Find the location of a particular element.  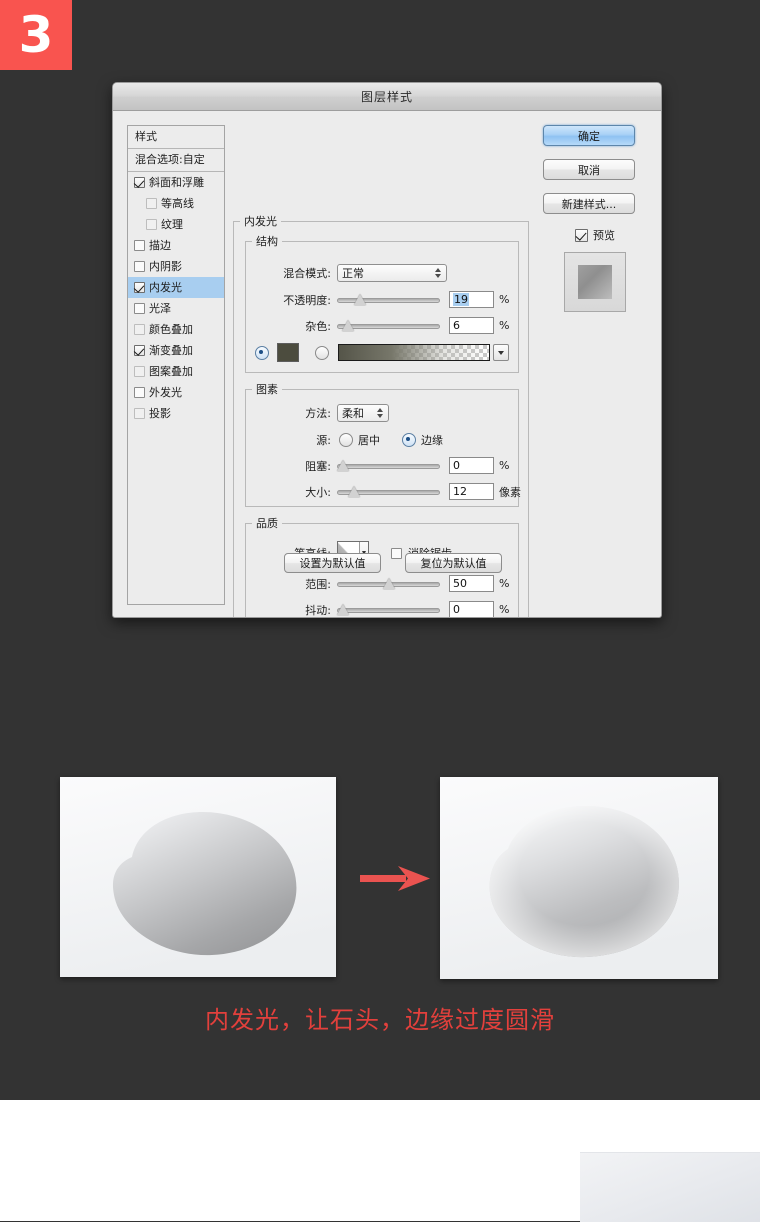

caption-text: 内发光，让石头，边缘过度圆滑 is located at coordinates (380, 1020).